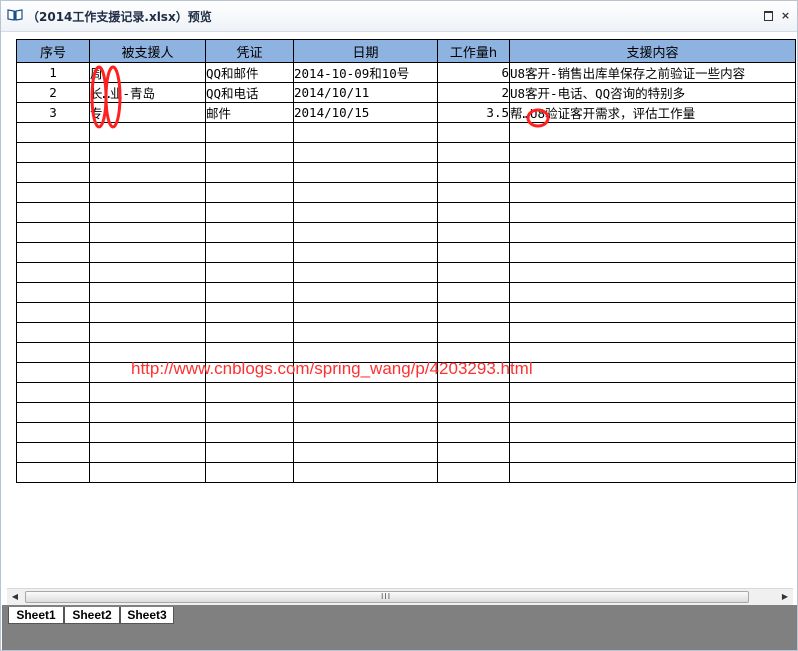  I want to click on cell-evidence: QQ和电话, so click(249, 92).